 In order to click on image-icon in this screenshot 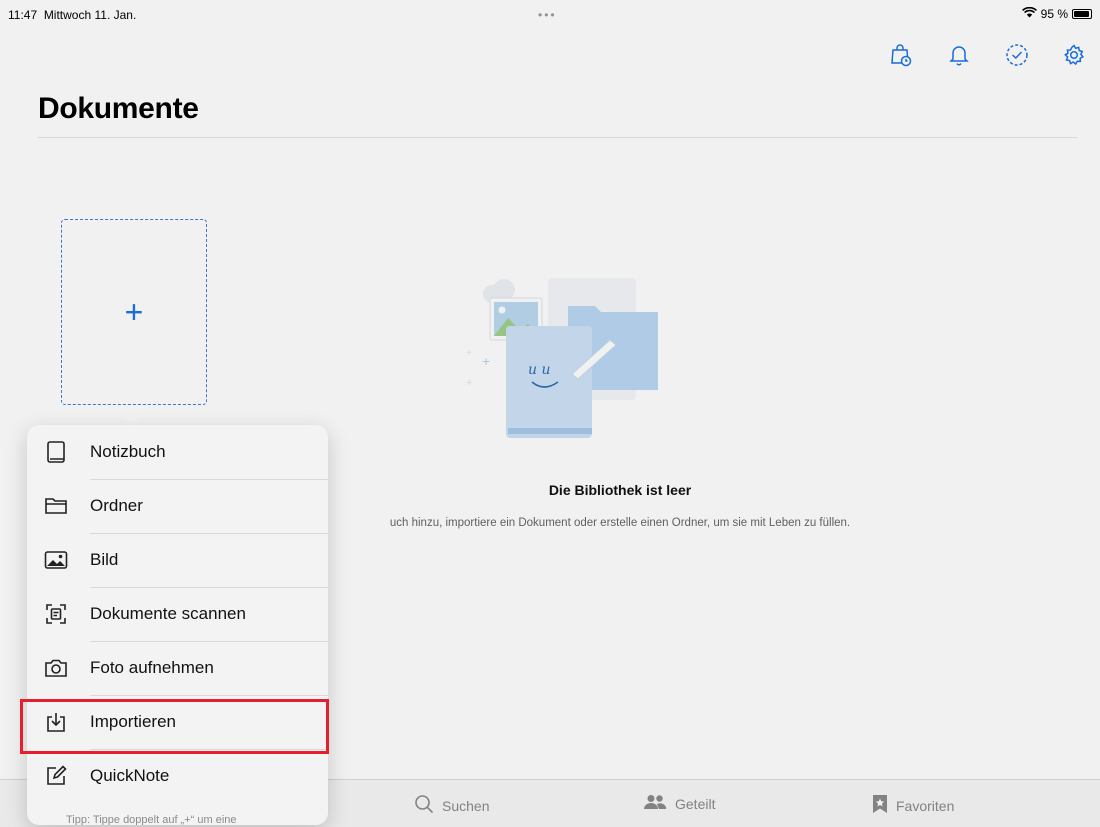, I will do `click(56, 560)`.